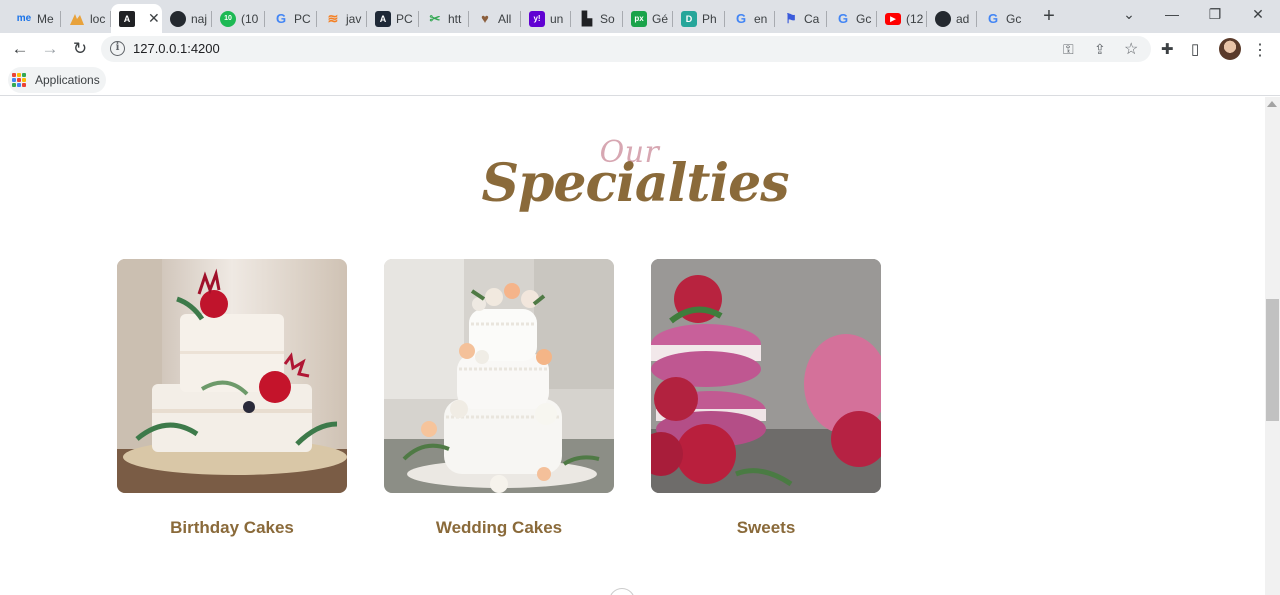  I want to click on tab-label: All, so click(505, 18).